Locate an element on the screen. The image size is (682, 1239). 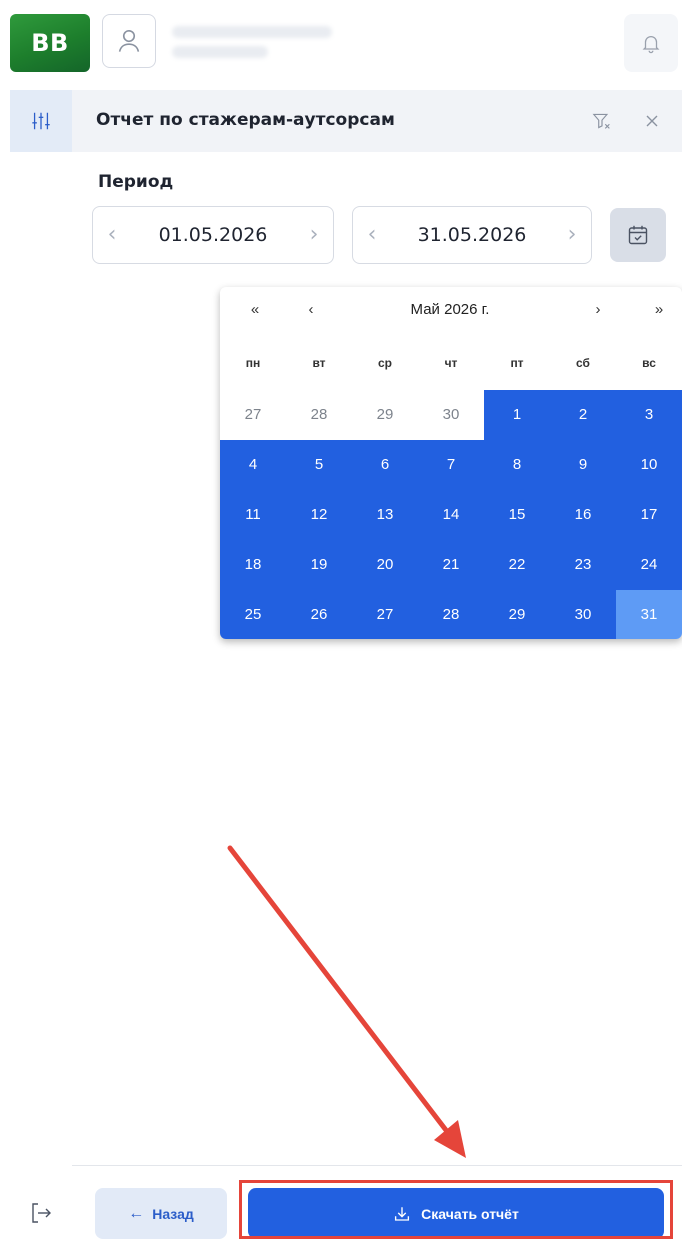
period-label: Период is located at coordinates (136, 182).